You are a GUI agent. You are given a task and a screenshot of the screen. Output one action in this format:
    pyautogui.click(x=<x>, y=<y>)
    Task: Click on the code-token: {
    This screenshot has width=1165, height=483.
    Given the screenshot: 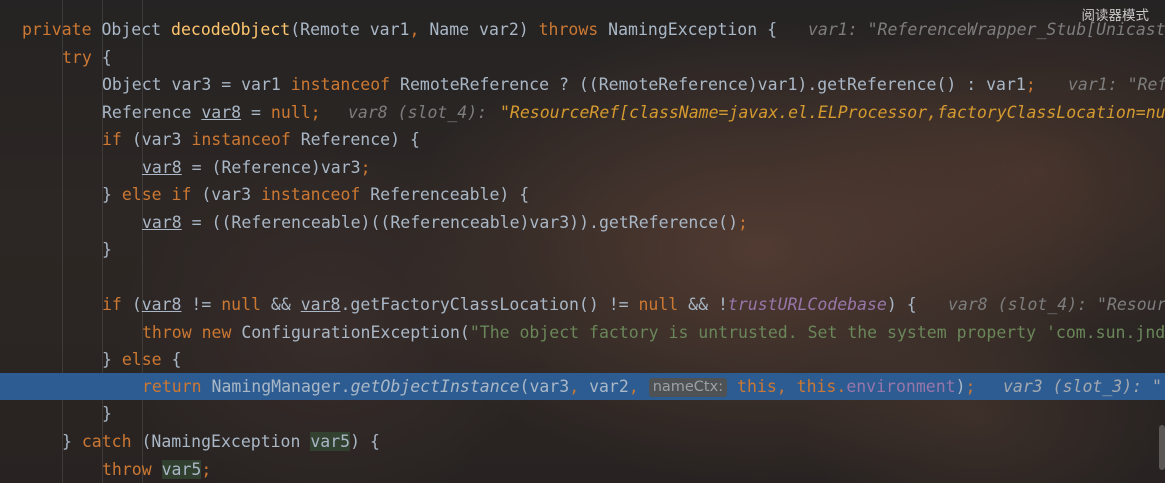 What is the action you would take?
    pyautogui.click(x=176, y=359)
    